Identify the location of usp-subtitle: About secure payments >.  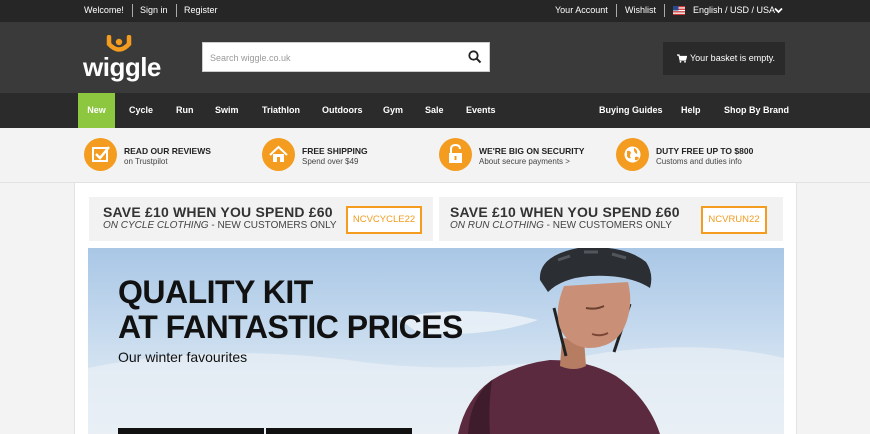
(524, 161).